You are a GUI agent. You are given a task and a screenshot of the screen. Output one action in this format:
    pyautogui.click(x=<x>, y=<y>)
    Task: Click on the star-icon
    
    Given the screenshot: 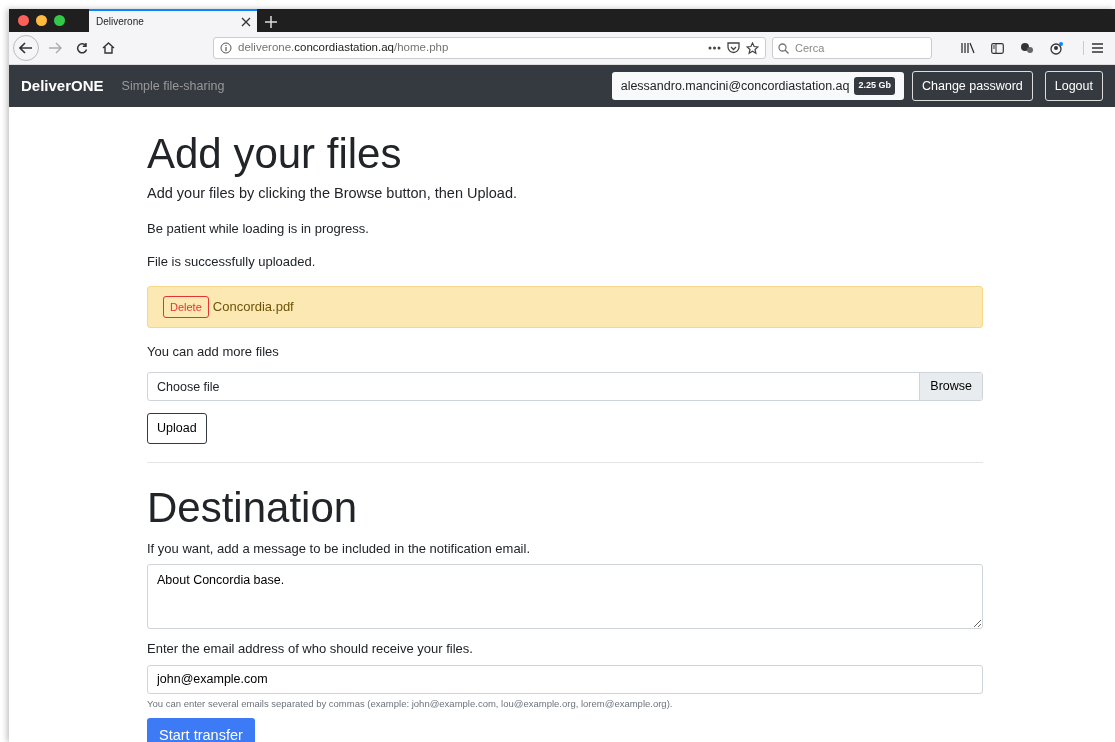 What is the action you would take?
    pyautogui.click(x=752, y=48)
    